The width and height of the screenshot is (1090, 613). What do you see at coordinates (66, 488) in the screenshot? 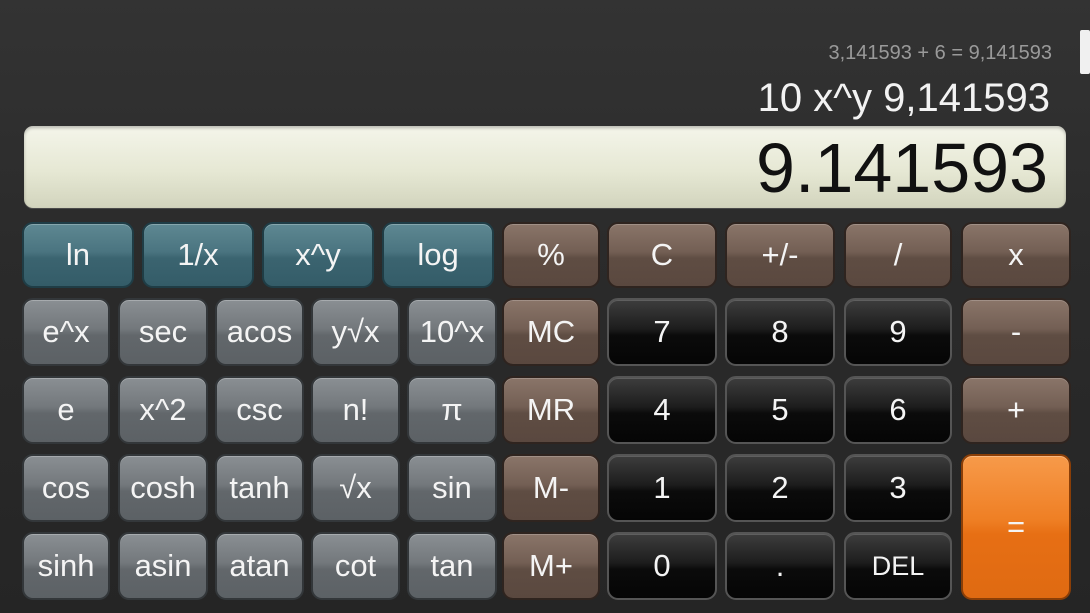
I see `cos-button: cos` at bounding box center [66, 488].